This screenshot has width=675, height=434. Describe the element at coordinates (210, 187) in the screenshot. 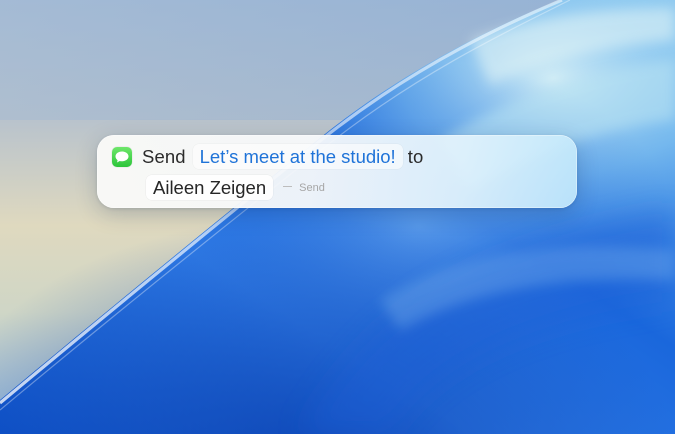

I see `recipient-token: Aileen Zeigen` at that location.